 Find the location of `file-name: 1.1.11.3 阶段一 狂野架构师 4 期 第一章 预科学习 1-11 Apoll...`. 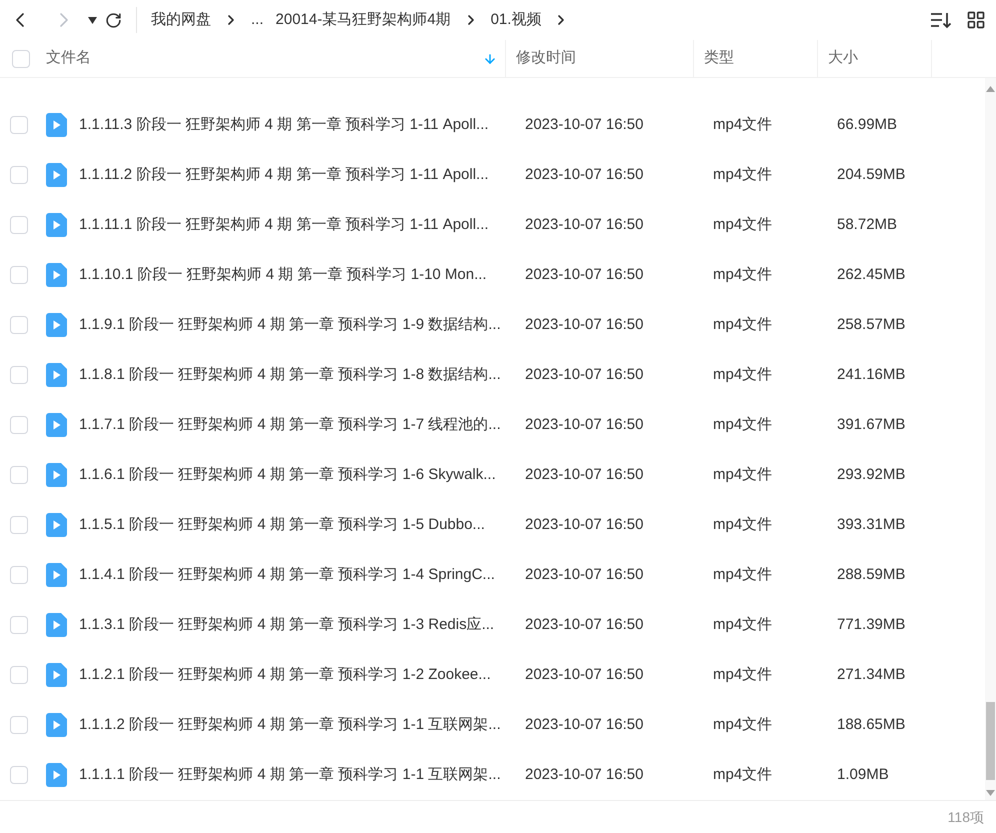

file-name: 1.1.11.3 阶段一 狂野架构师 4 期 第一章 预科学习 1-11 Apoll... is located at coordinates (297, 125).